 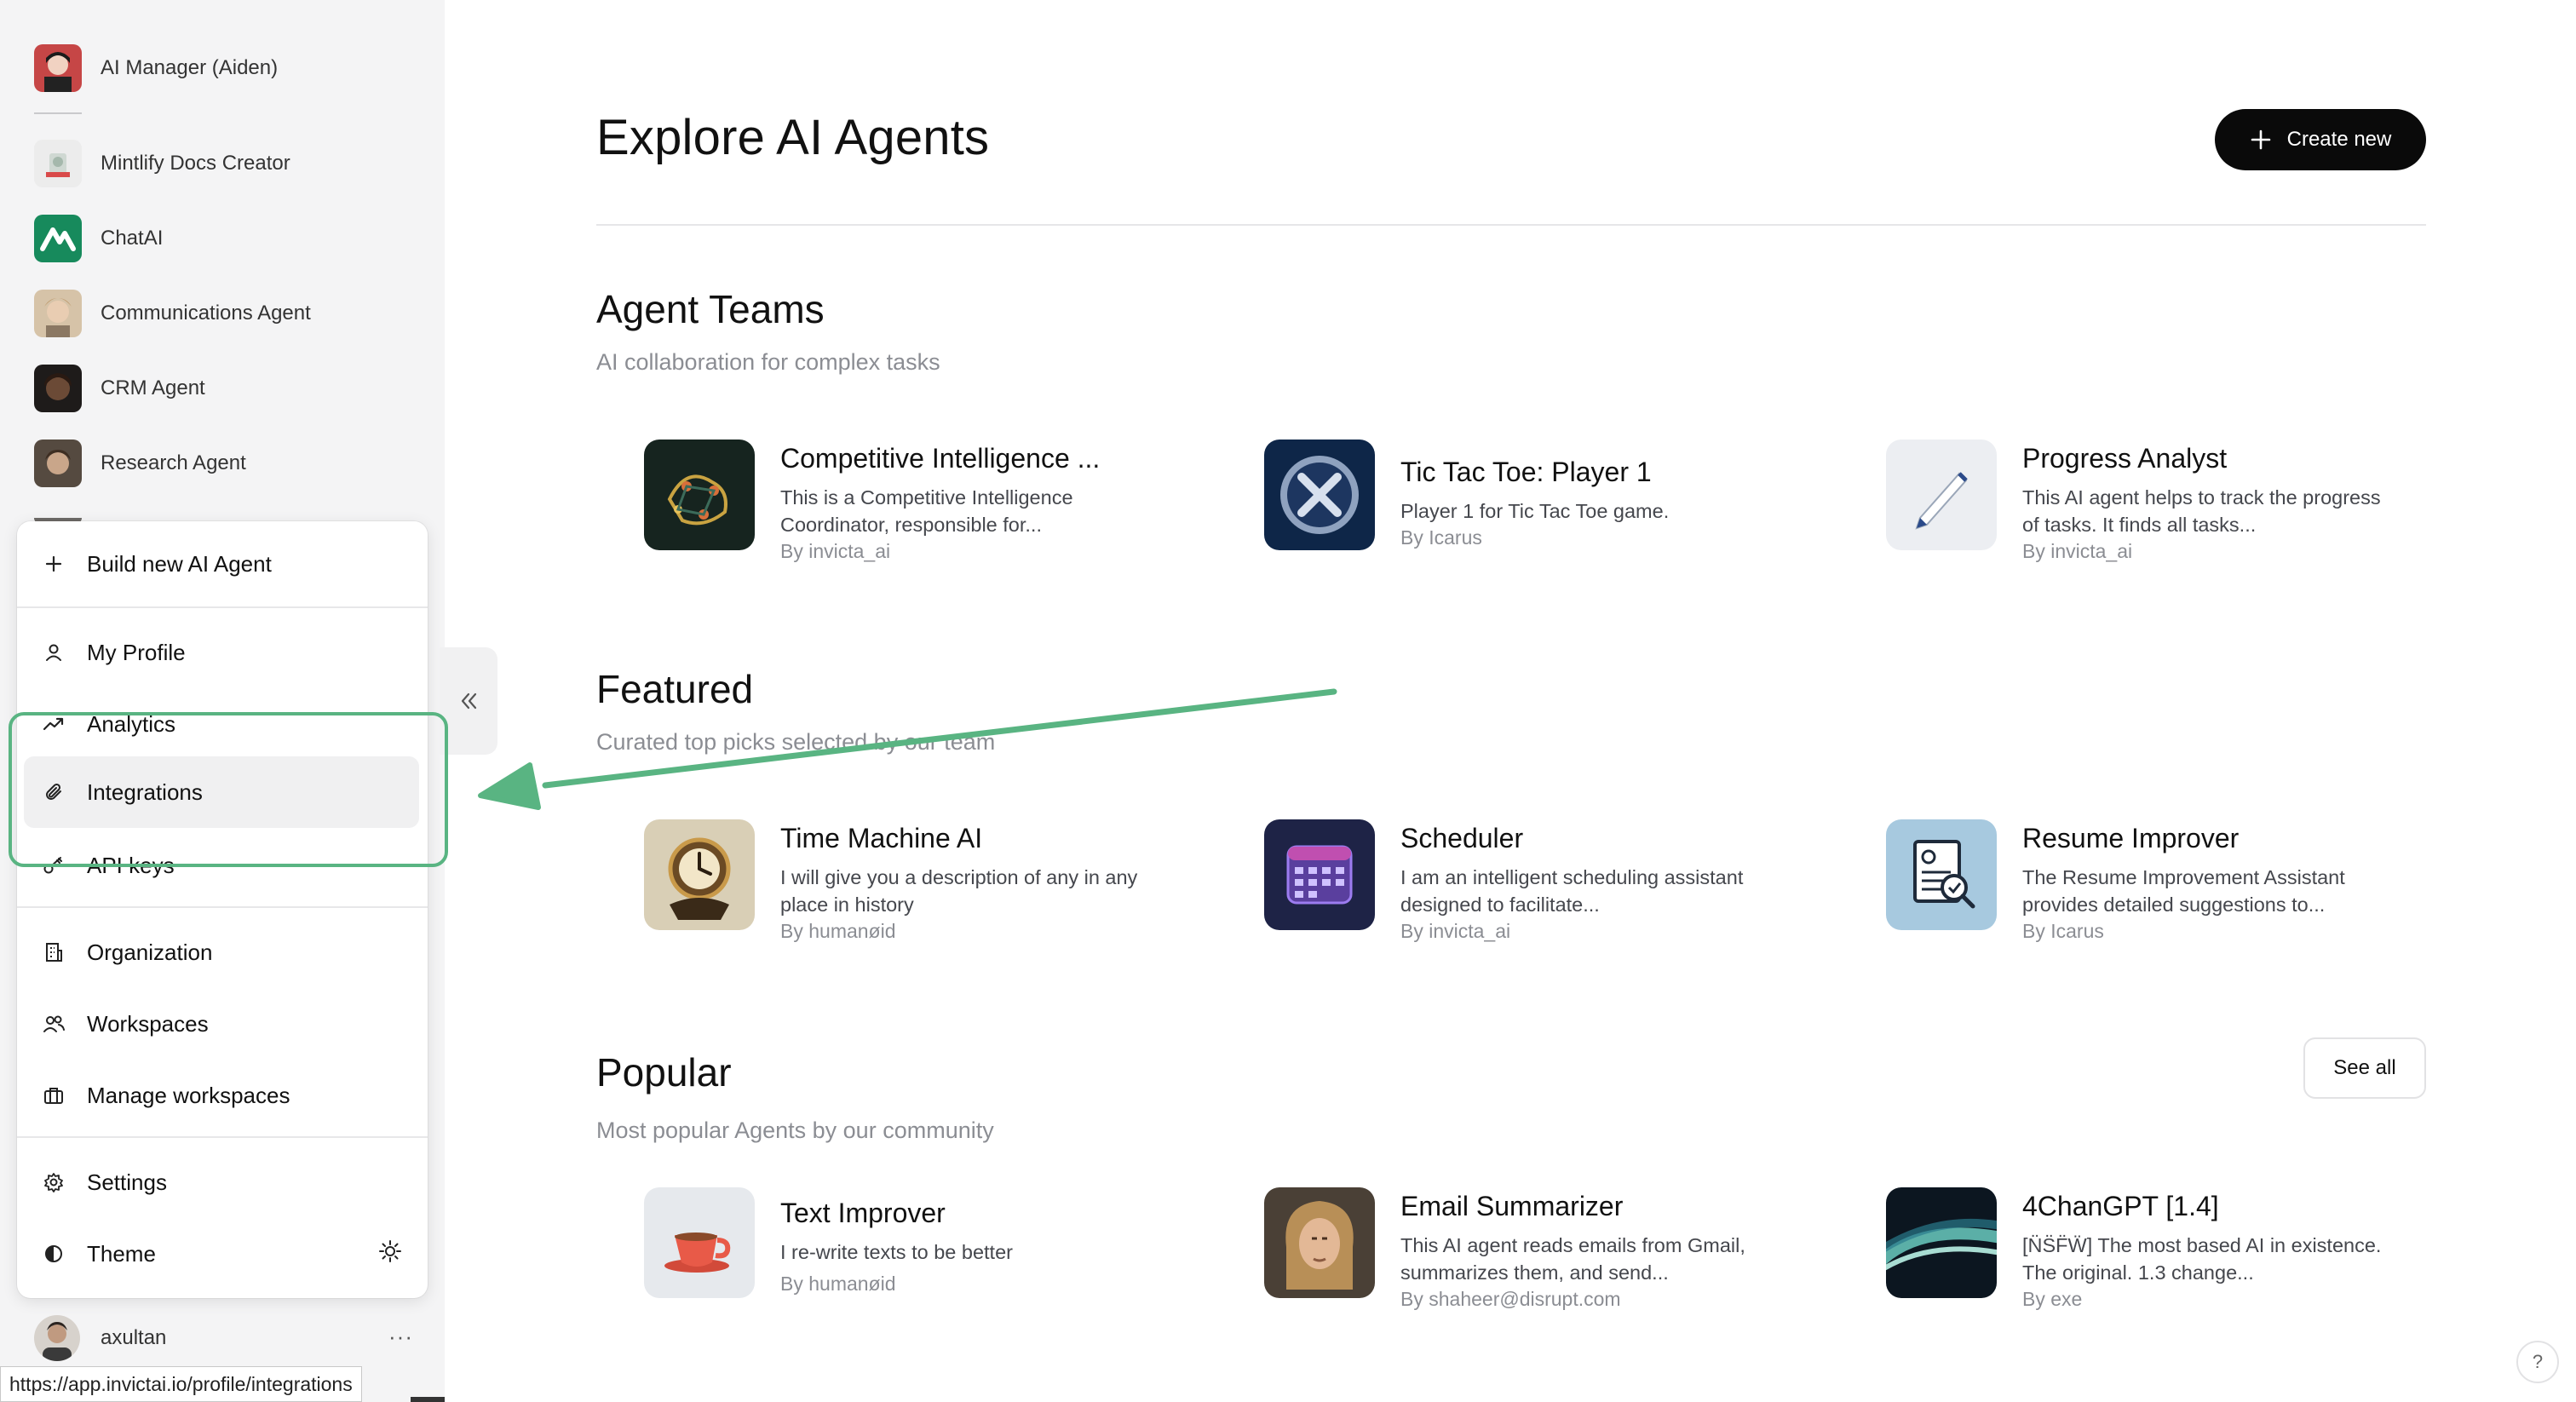 I want to click on card-title: Text Improver, so click(x=863, y=1213).